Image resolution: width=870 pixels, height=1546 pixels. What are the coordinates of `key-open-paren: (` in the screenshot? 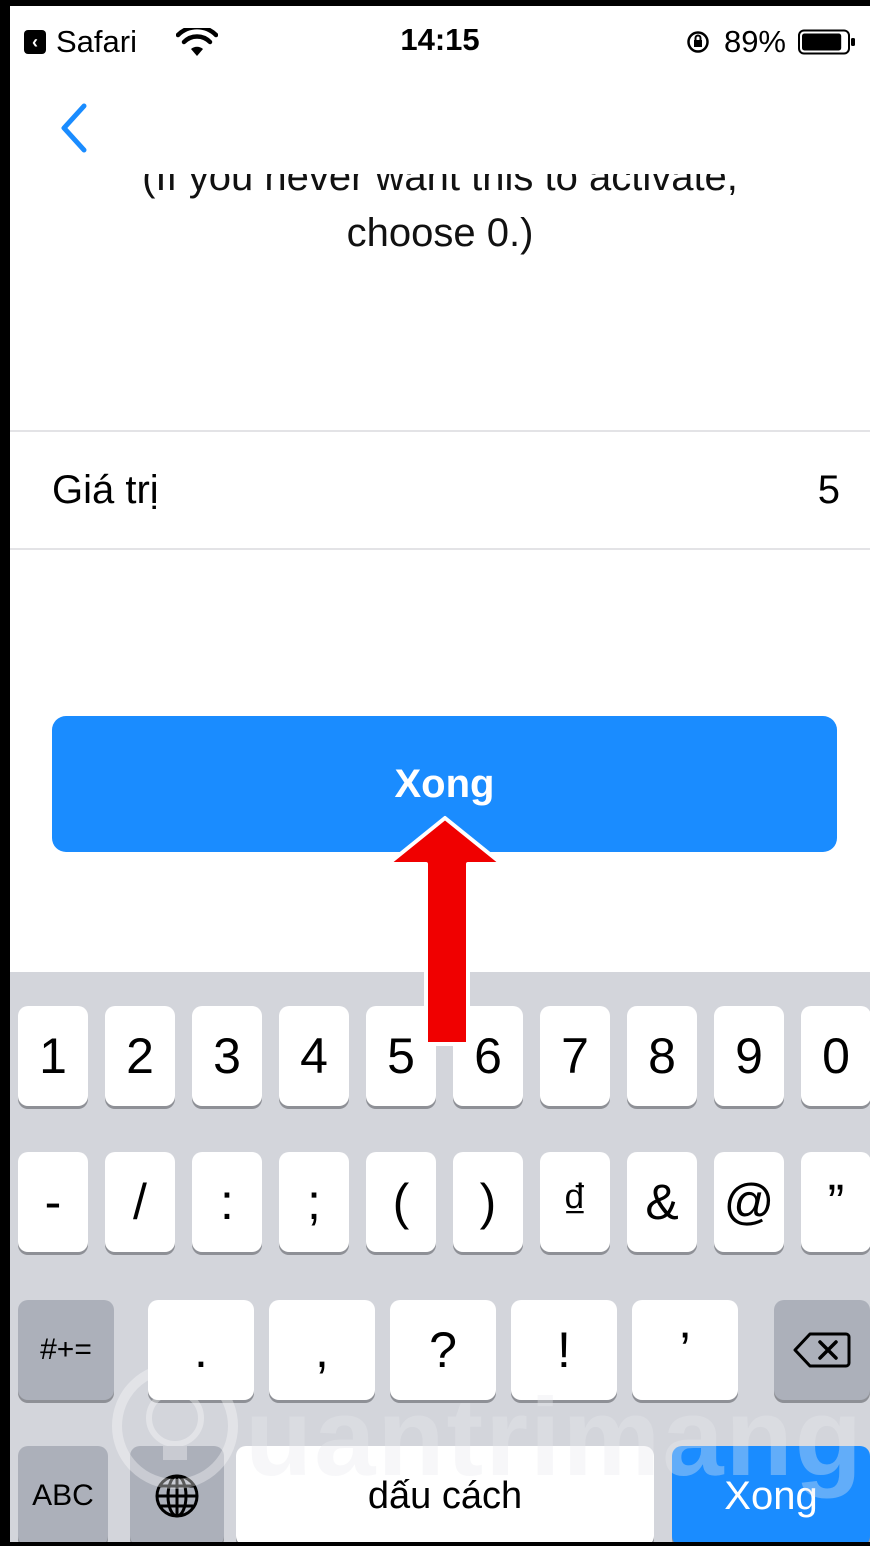 It's located at (401, 1202).